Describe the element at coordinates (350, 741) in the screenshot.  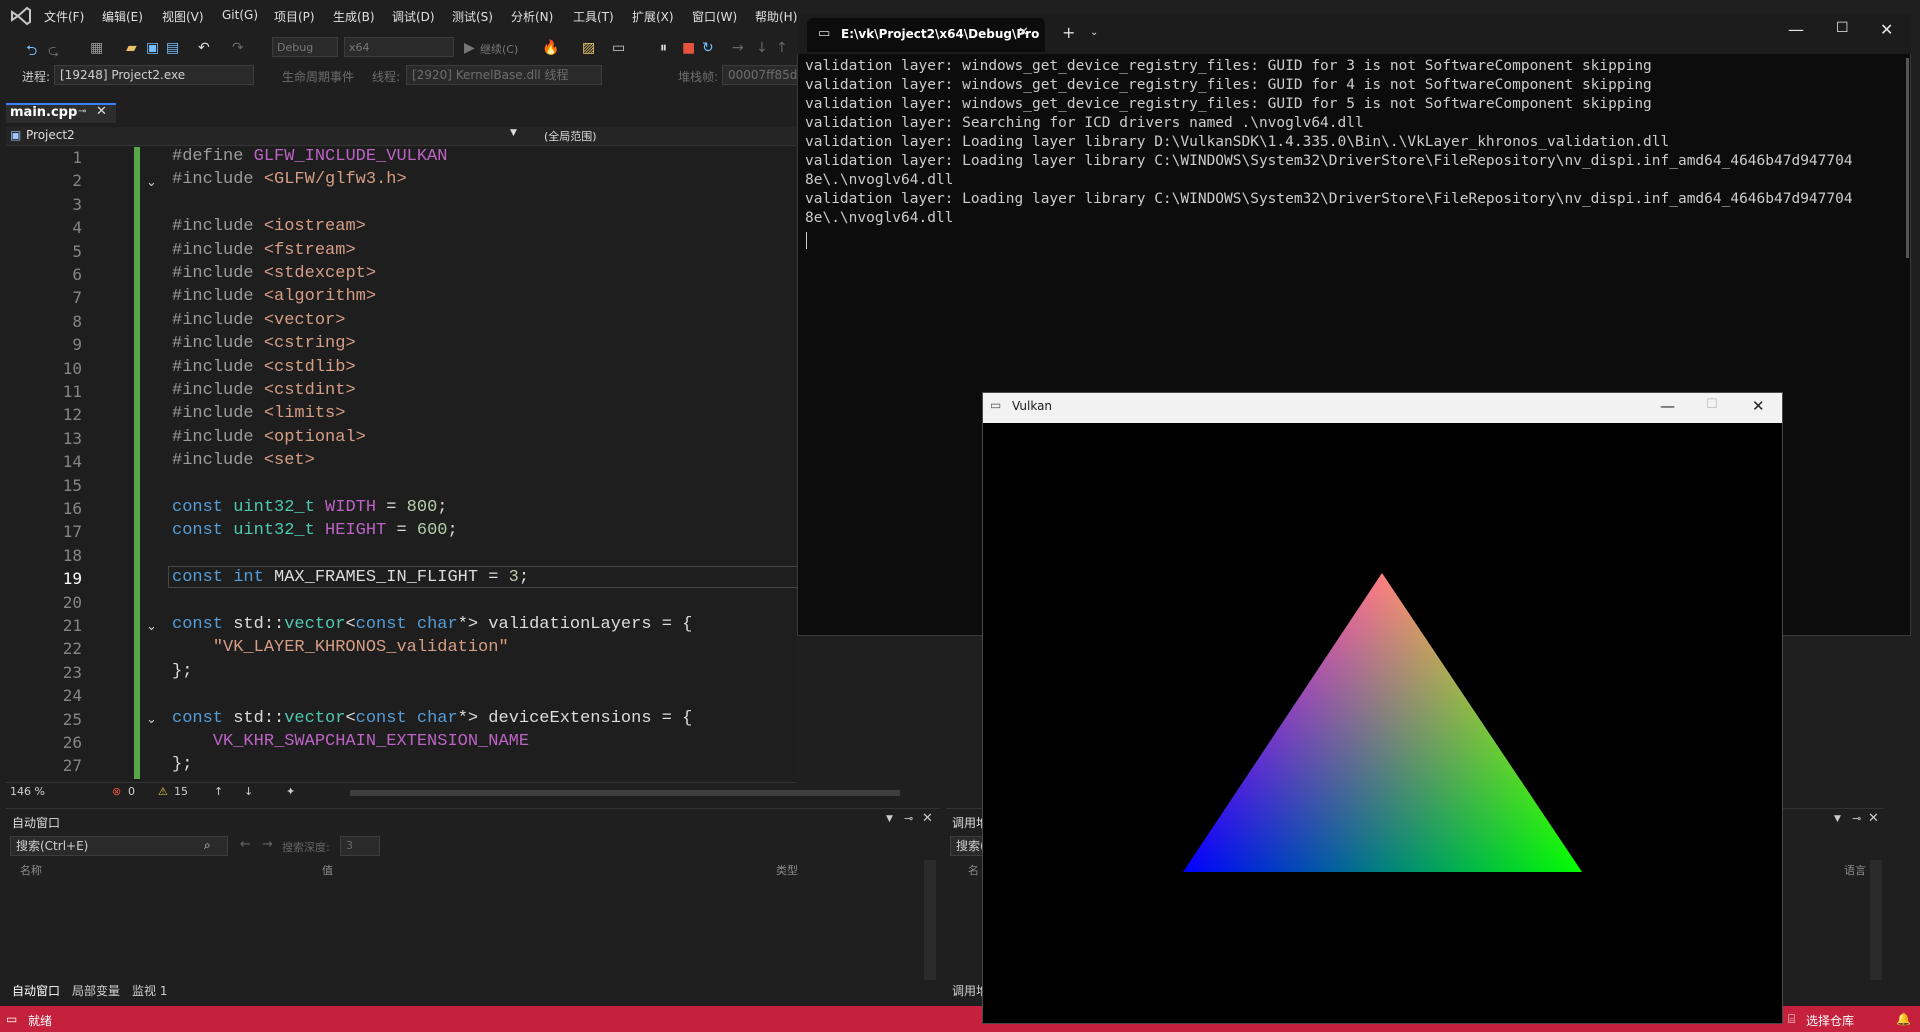
I see `code-line: VK_KHR_SWAPCHAIN_EXTENSION_NAME` at that location.